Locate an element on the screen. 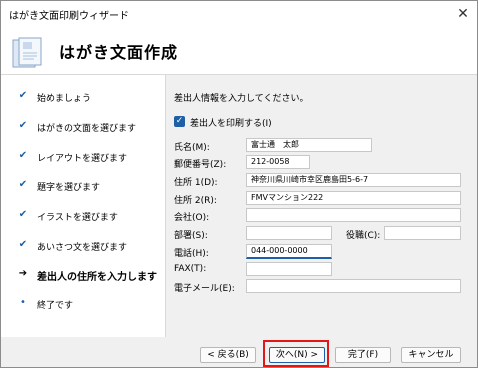  name-label: 氏名(M): is located at coordinates (192, 148).